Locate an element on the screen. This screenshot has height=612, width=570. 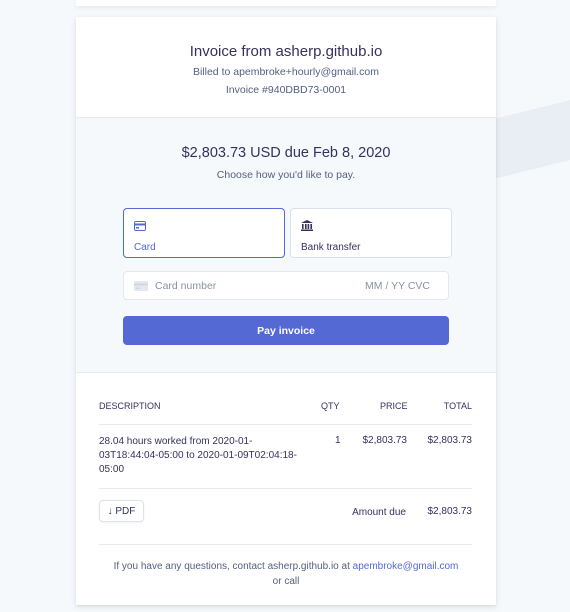
method-card: Card is located at coordinates (204, 233).